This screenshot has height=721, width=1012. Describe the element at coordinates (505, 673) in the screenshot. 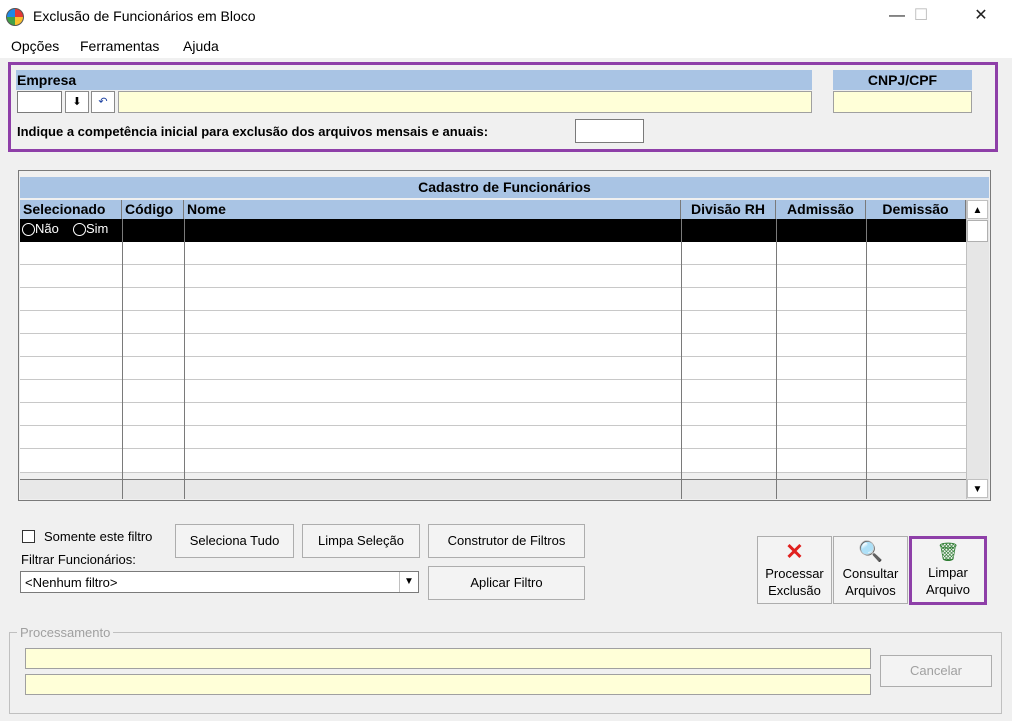

I see `processamento-group` at that location.